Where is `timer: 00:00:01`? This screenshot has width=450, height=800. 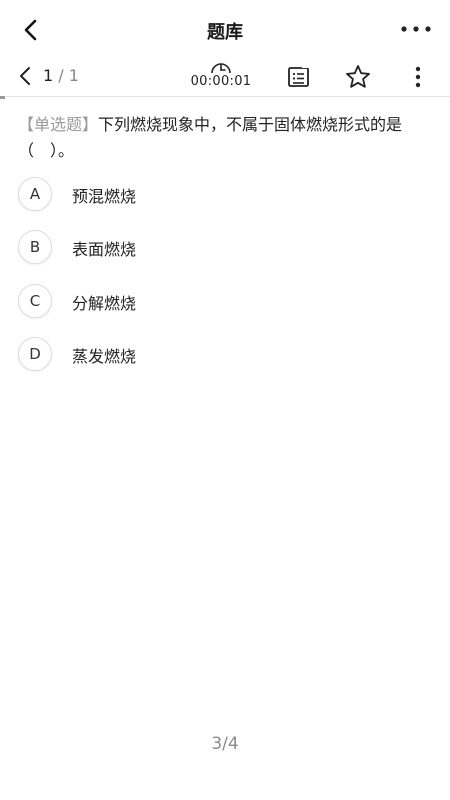 timer: 00:00:01 is located at coordinates (221, 77).